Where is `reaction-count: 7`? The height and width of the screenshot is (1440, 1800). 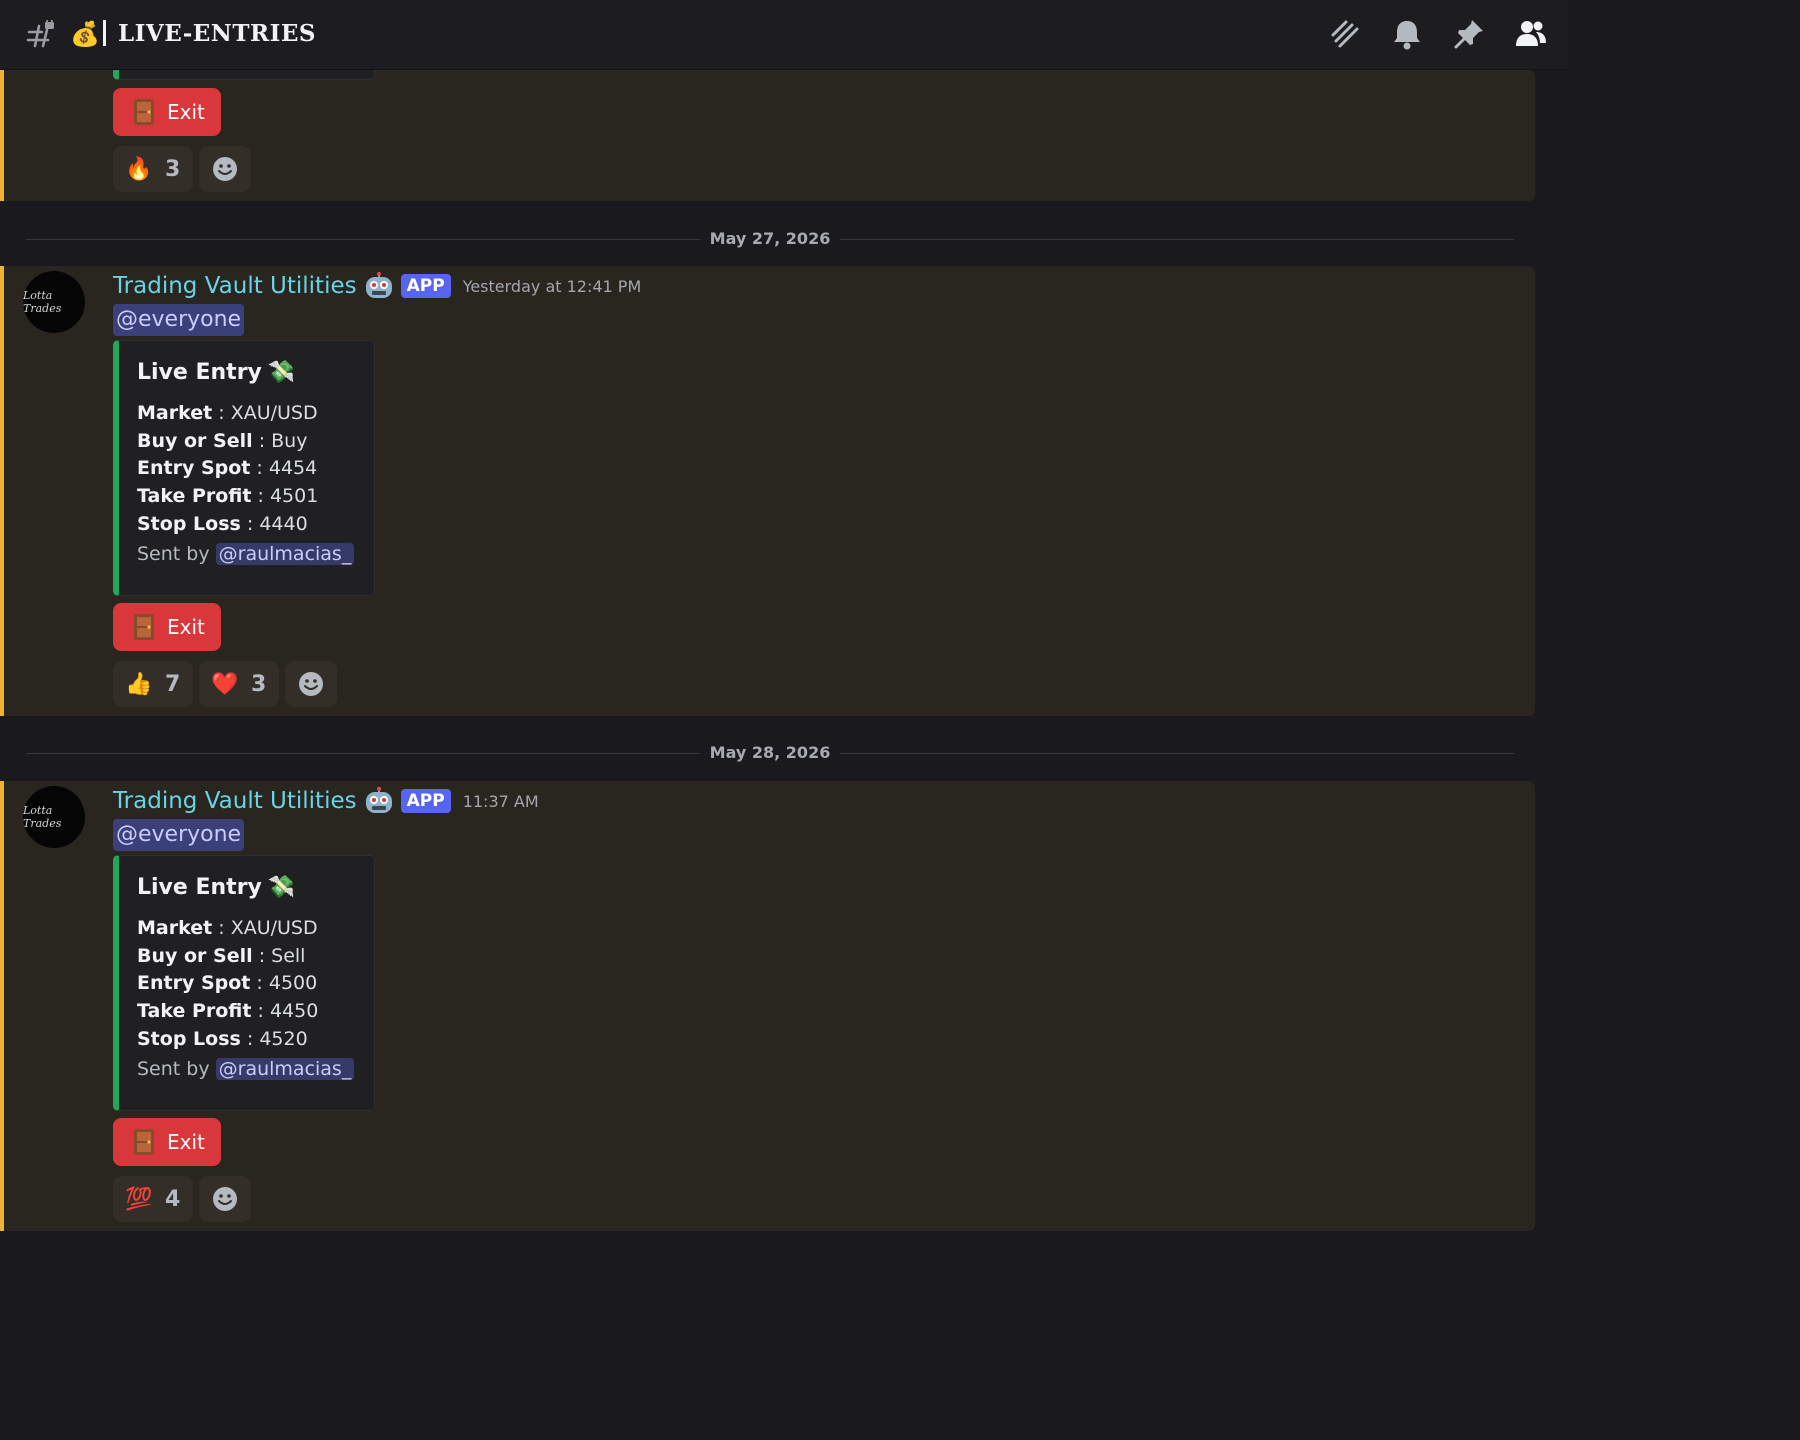
reaction-count: 7 is located at coordinates (173, 684).